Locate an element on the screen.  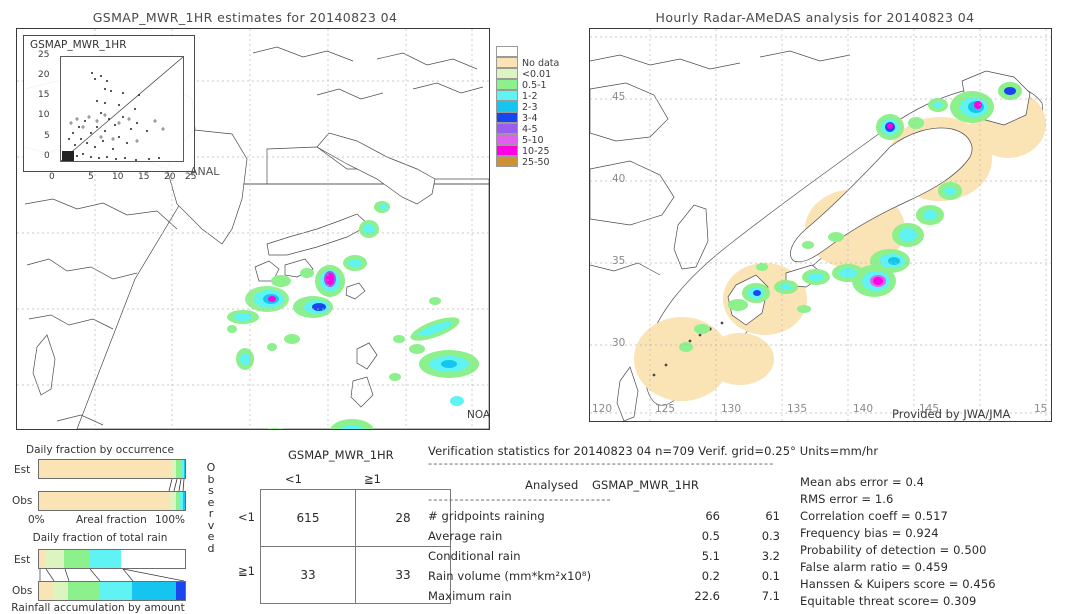
right-map-xtick-140: 140 is located at coordinates (863, 409).